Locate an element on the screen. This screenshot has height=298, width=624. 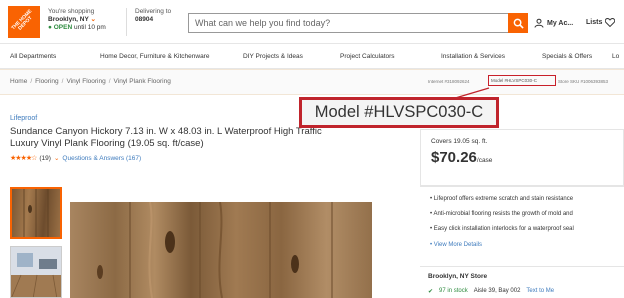
model-number-callout: Model #HLVSPC030-C is located at coordinates (399, 112).